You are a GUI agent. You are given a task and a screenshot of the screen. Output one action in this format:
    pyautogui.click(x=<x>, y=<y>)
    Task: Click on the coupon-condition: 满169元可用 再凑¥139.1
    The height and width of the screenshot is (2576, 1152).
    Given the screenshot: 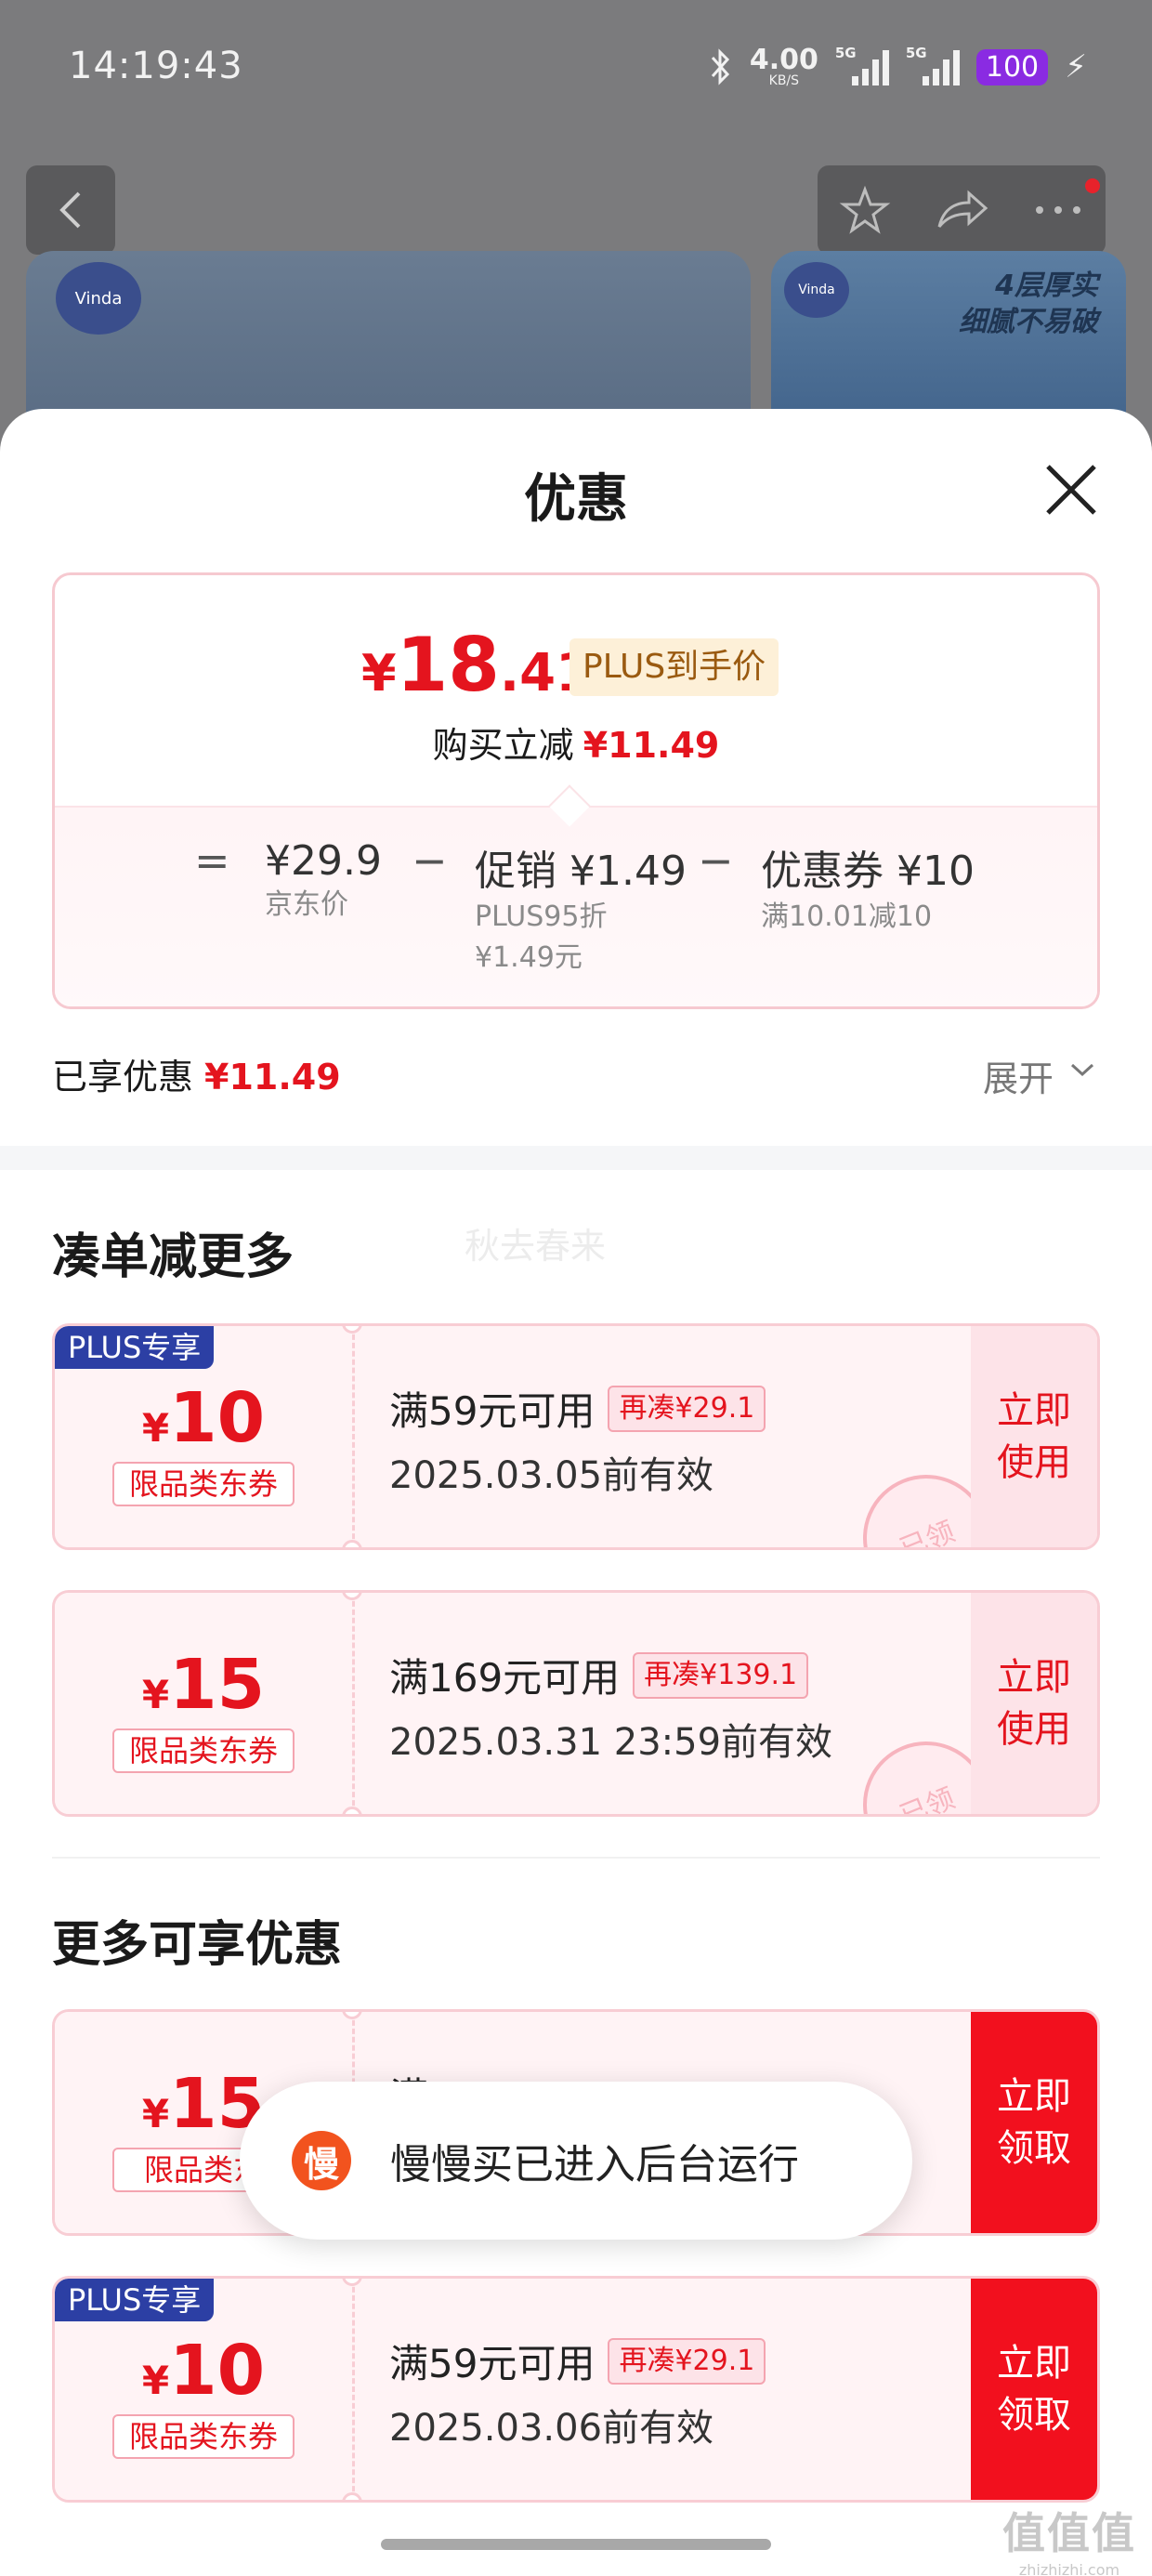 What is the action you would take?
    pyautogui.click(x=599, y=1675)
    